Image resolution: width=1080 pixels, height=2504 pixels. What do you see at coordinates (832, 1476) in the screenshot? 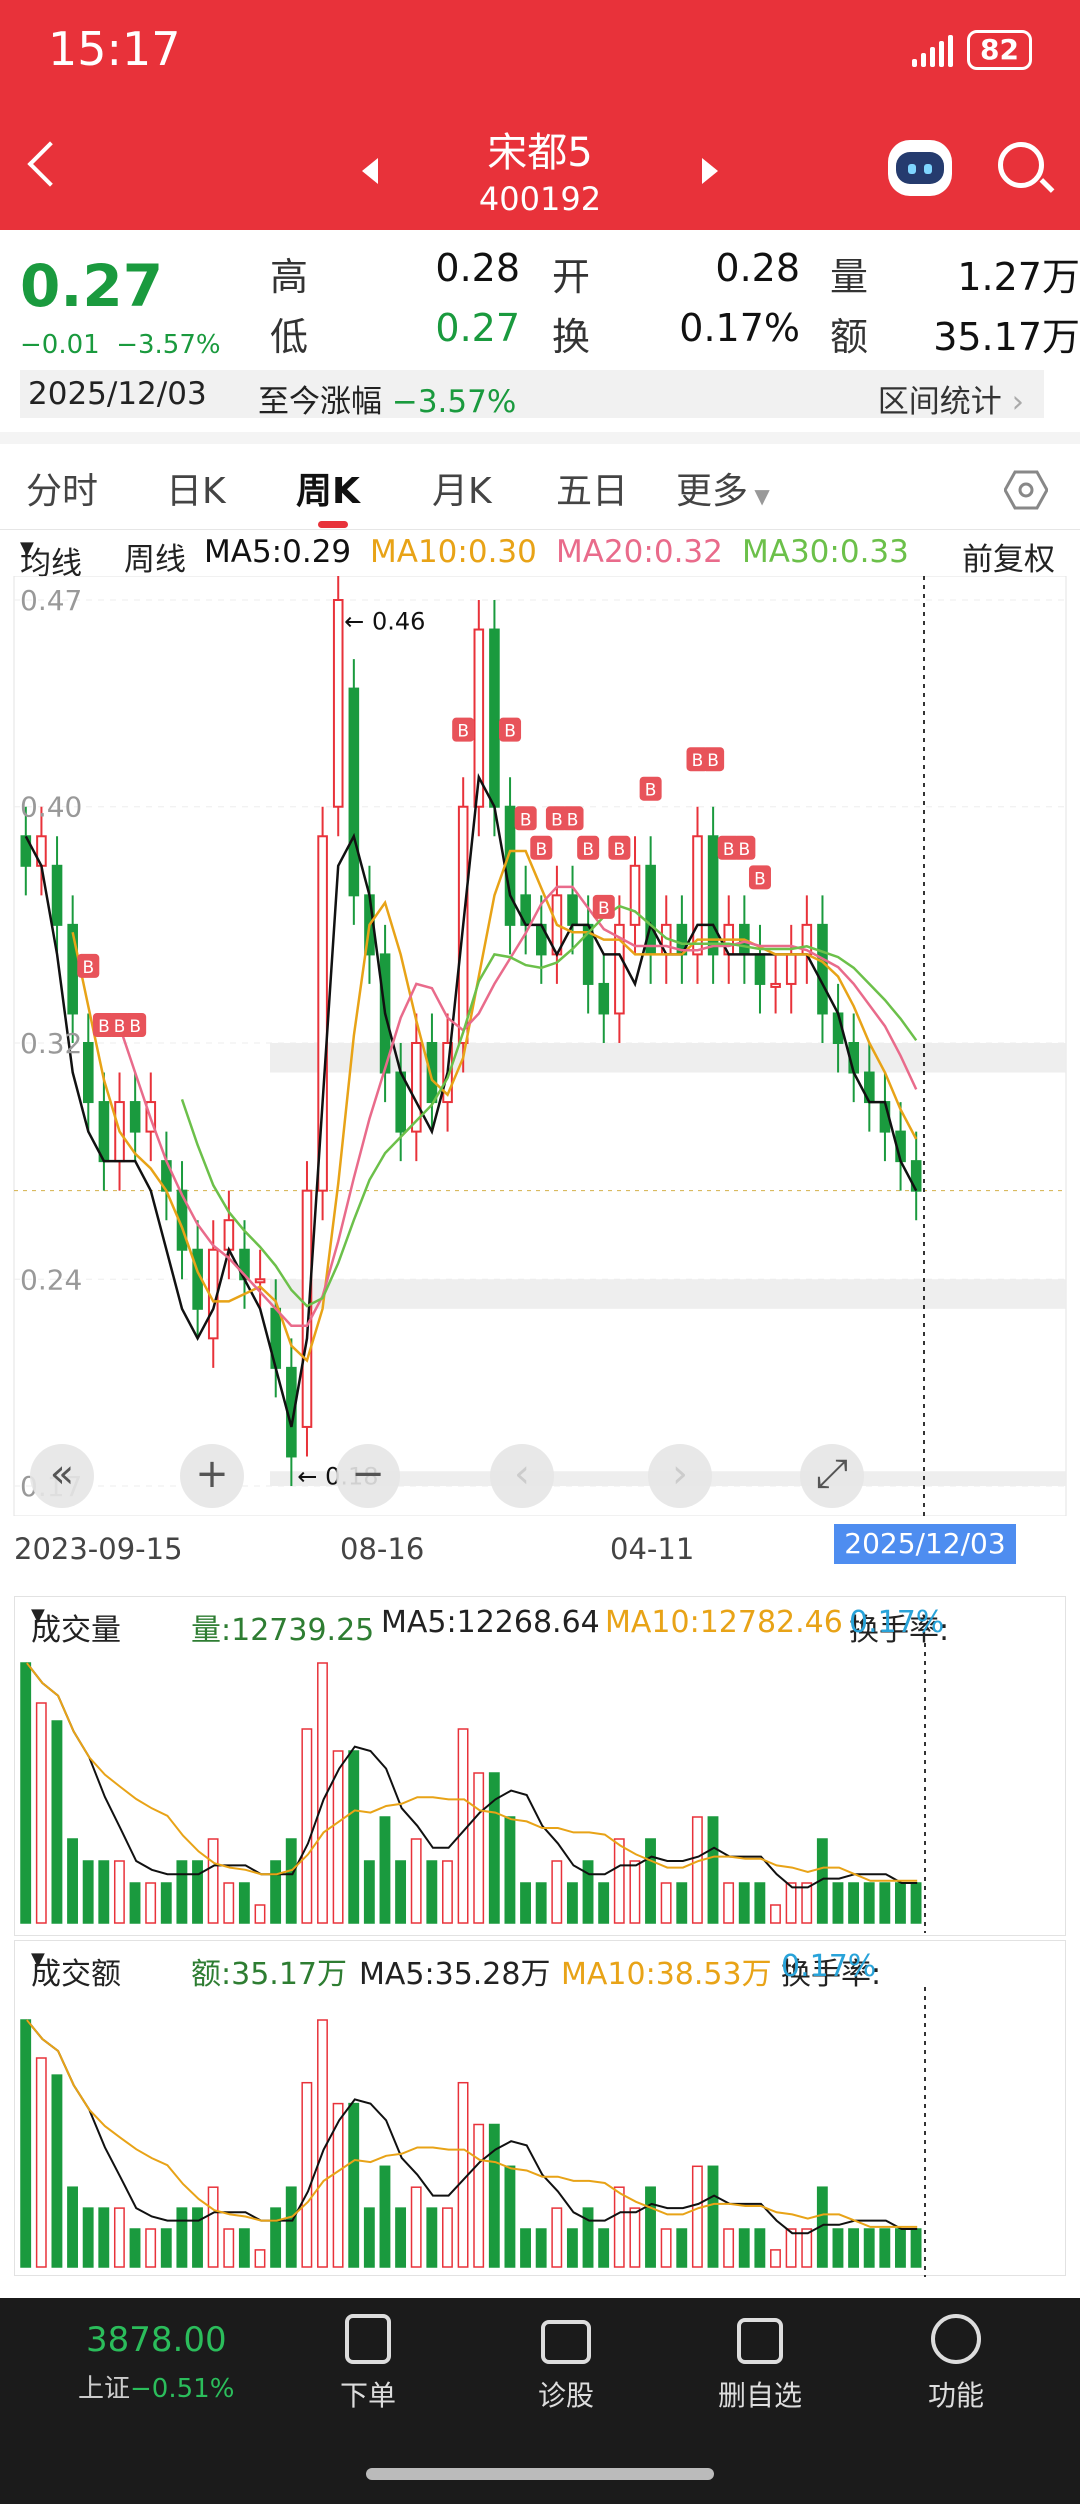
I see `fullscreen-icon: ⤢` at bounding box center [832, 1476].